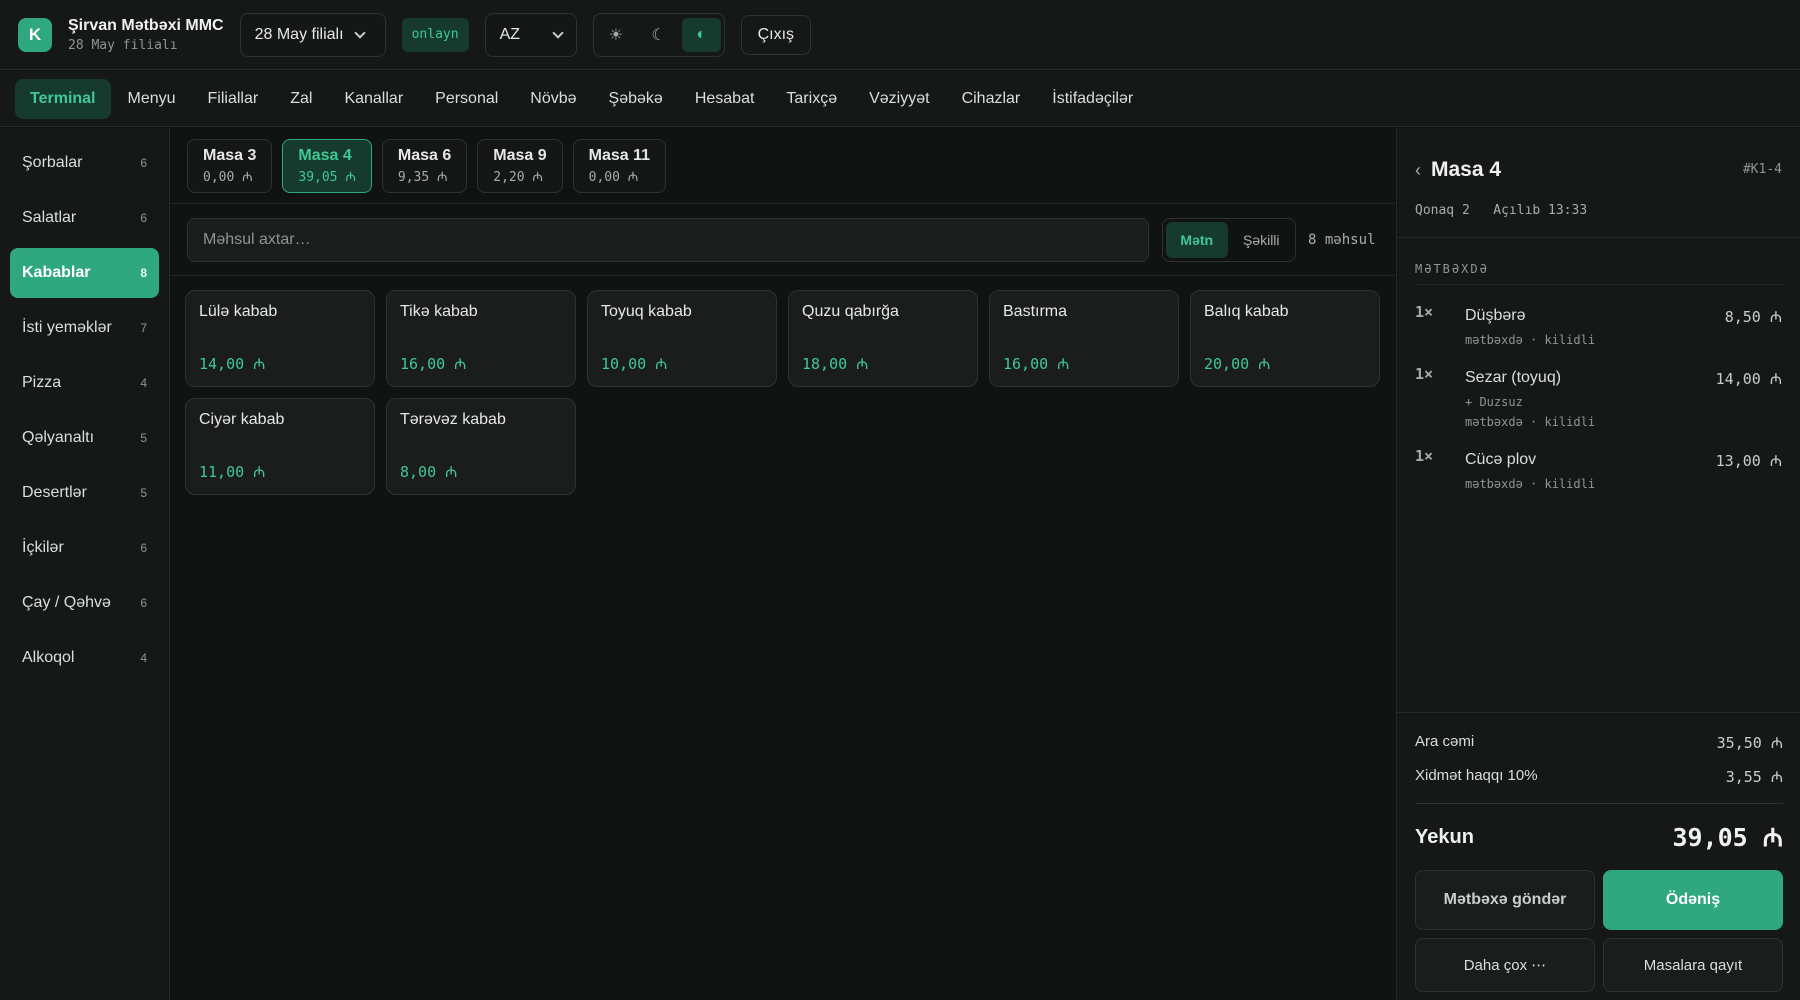 The image size is (1800, 1000). I want to click on brand-name: Şirvan Mətbəxi MMC, so click(146, 25).